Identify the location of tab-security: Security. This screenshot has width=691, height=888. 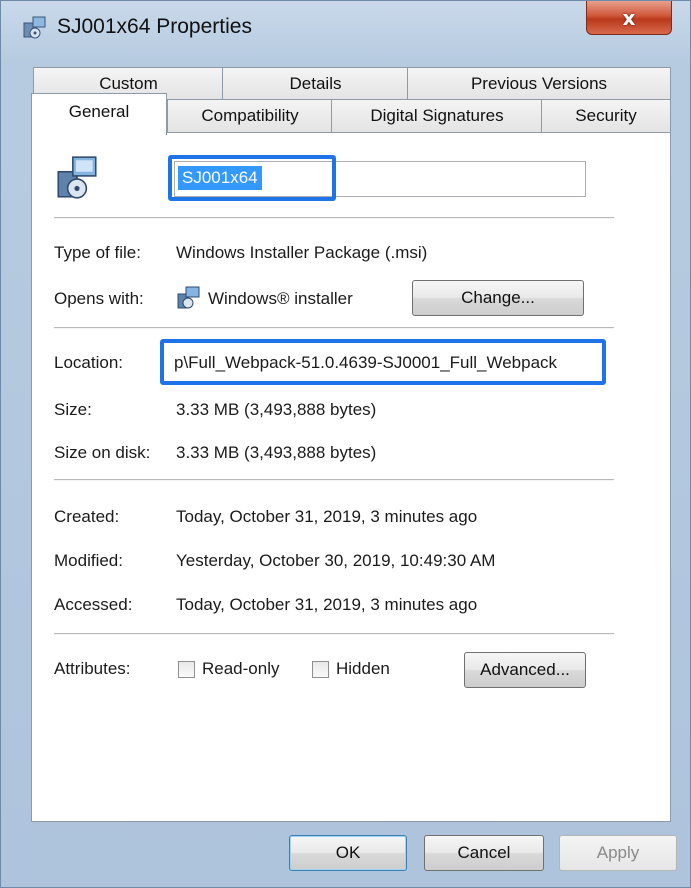
(606, 116).